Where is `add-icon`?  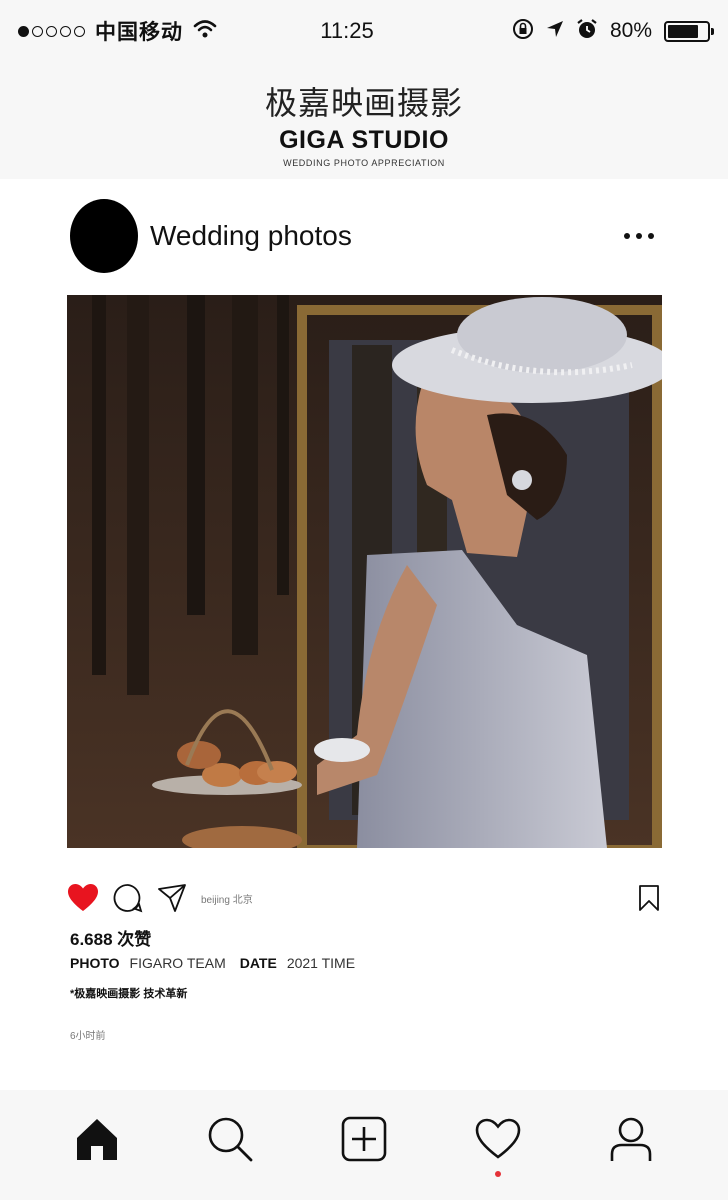 add-icon is located at coordinates (364, 1141).